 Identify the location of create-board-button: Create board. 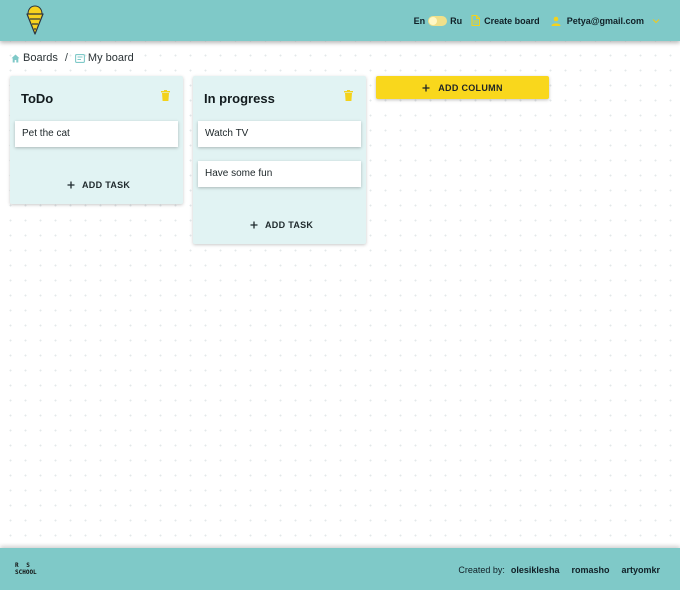
(505, 20).